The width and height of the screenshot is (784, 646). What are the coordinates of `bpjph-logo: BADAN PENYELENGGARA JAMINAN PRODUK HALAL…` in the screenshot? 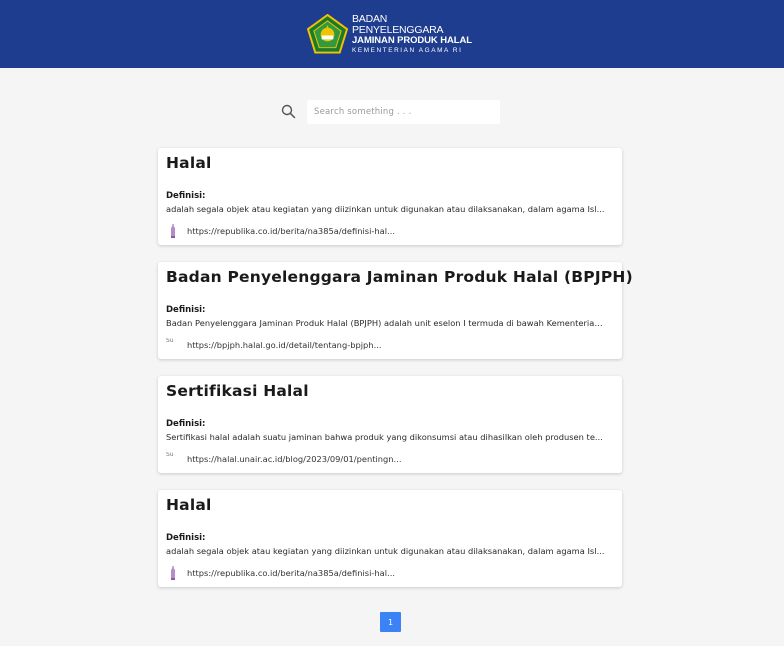 It's located at (392, 34).